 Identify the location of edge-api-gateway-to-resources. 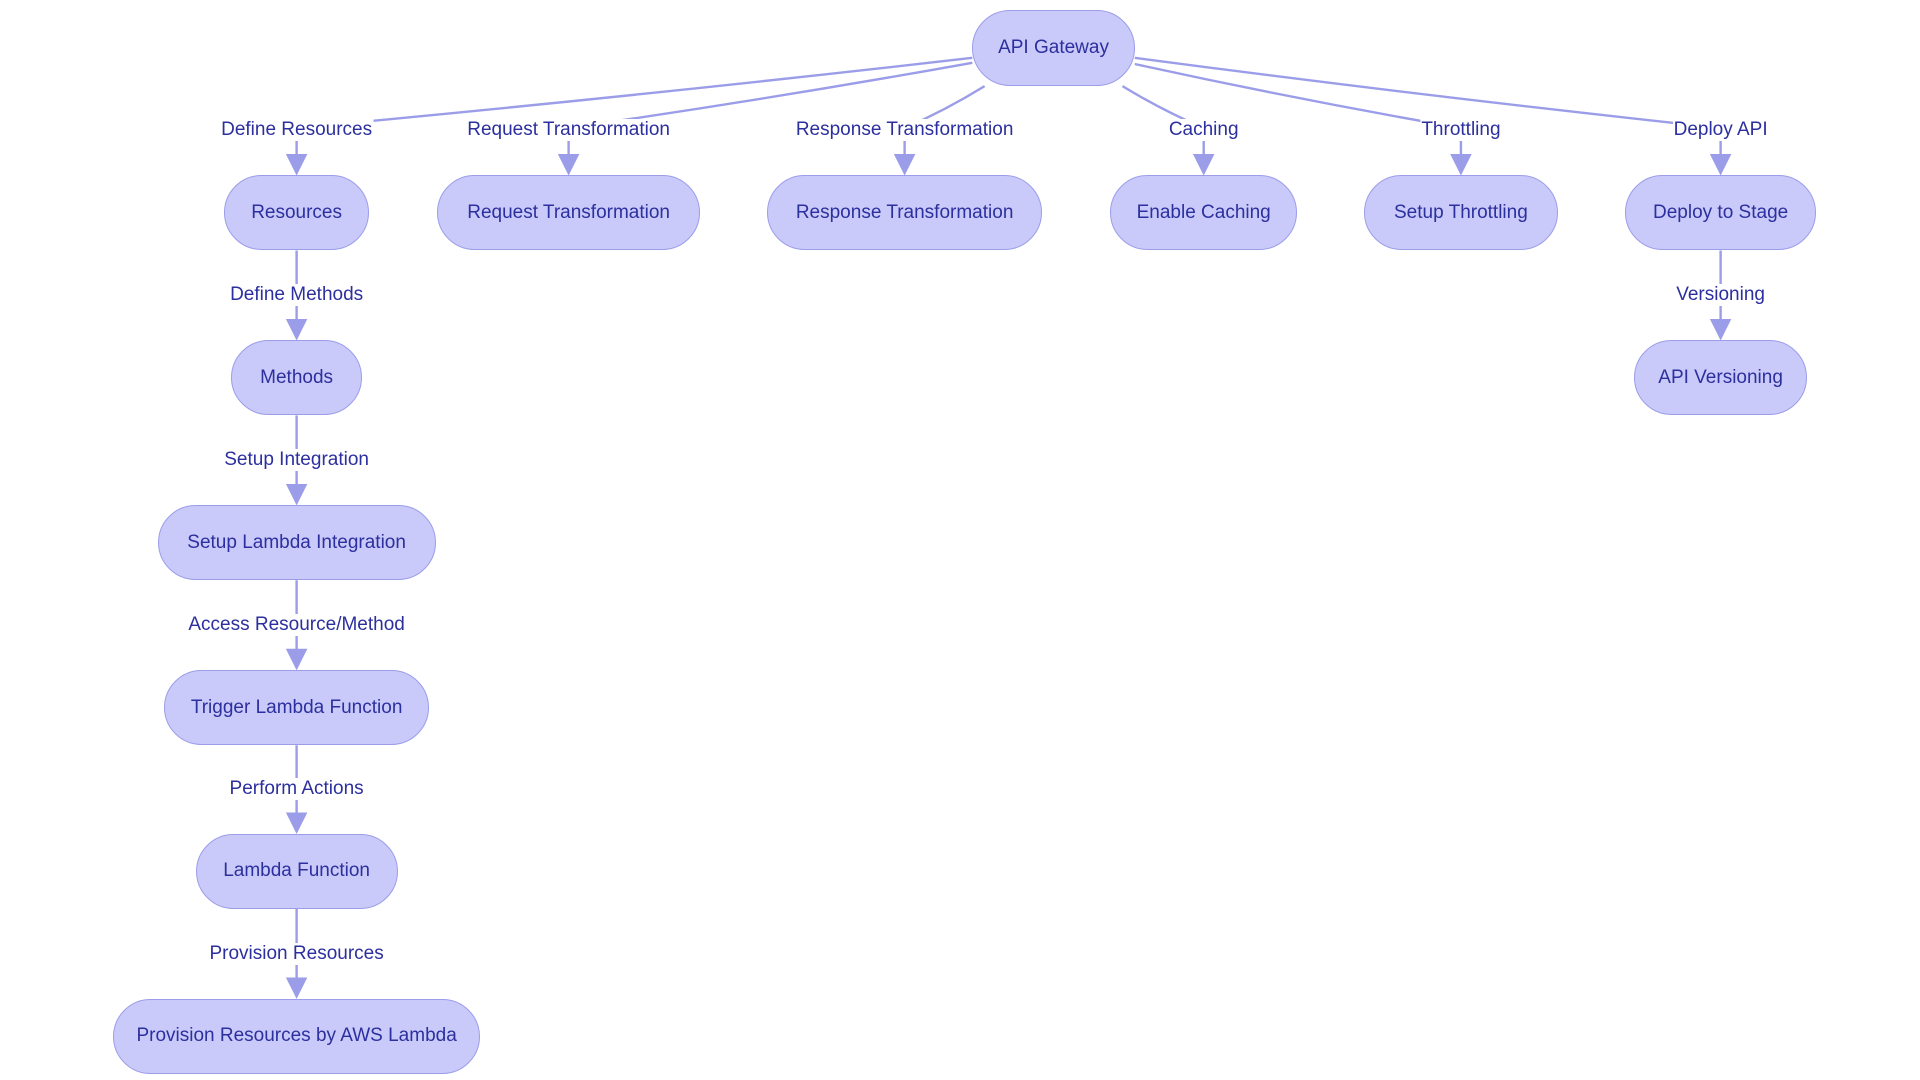
(629, 116).